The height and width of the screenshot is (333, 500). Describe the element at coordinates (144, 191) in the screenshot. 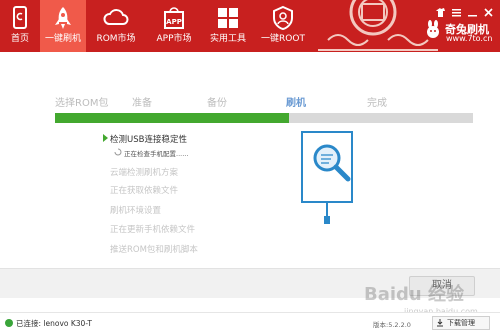

I see `task-pending-2: 正在获取依赖文件` at that location.